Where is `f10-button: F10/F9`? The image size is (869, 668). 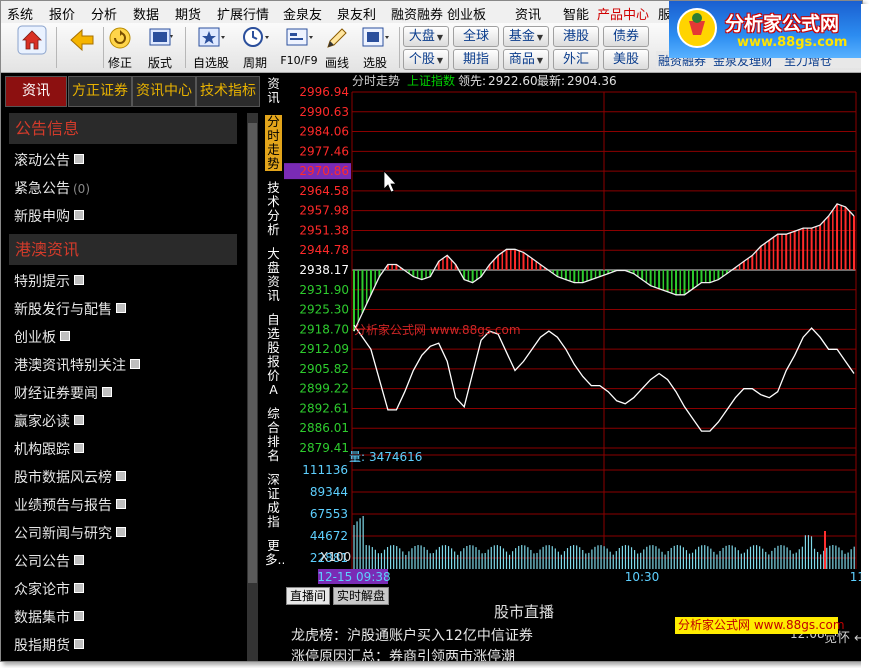
f10-button: F10/F9 is located at coordinates (299, 47).